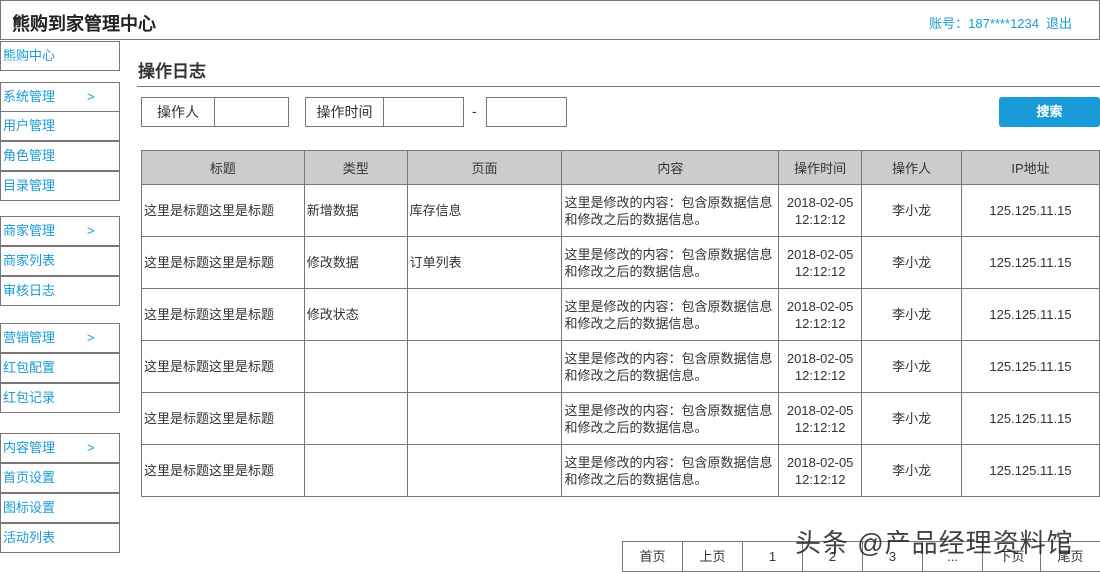 The height and width of the screenshot is (572, 1100). Describe the element at coordinates (60, 156) in the screenshot. I see `sidebar-item: 角色管理` at that location.